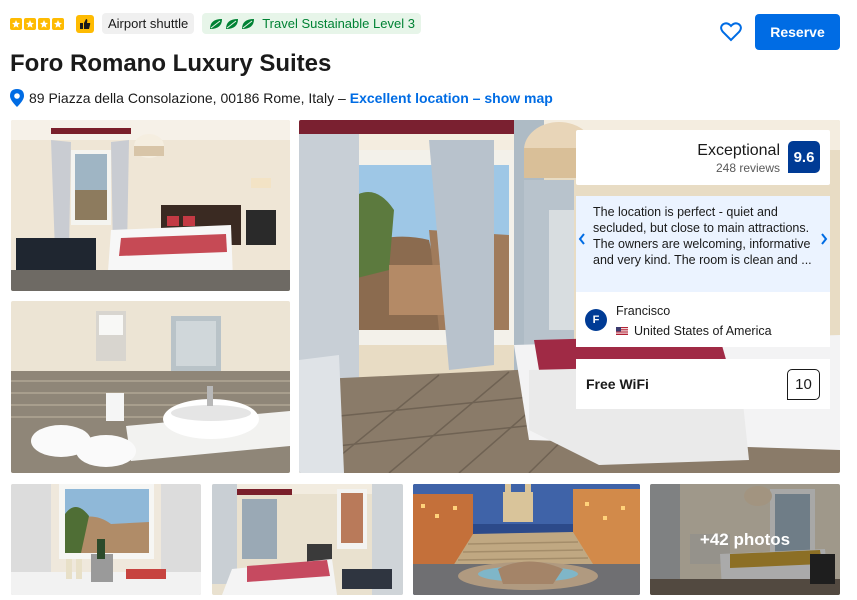  I want to click on rating-label: Exceptional, so click(738, 150).